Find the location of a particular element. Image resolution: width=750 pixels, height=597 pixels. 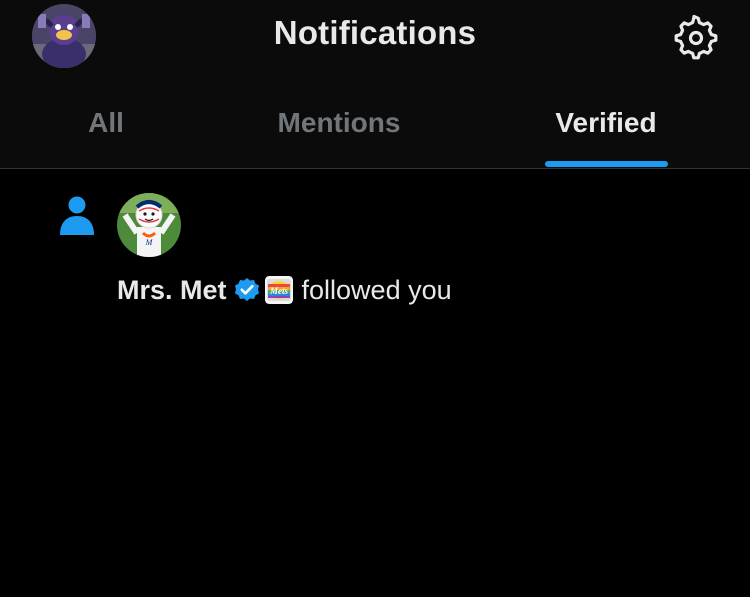

active-tab-indicator is located at coordinates (606, 164).